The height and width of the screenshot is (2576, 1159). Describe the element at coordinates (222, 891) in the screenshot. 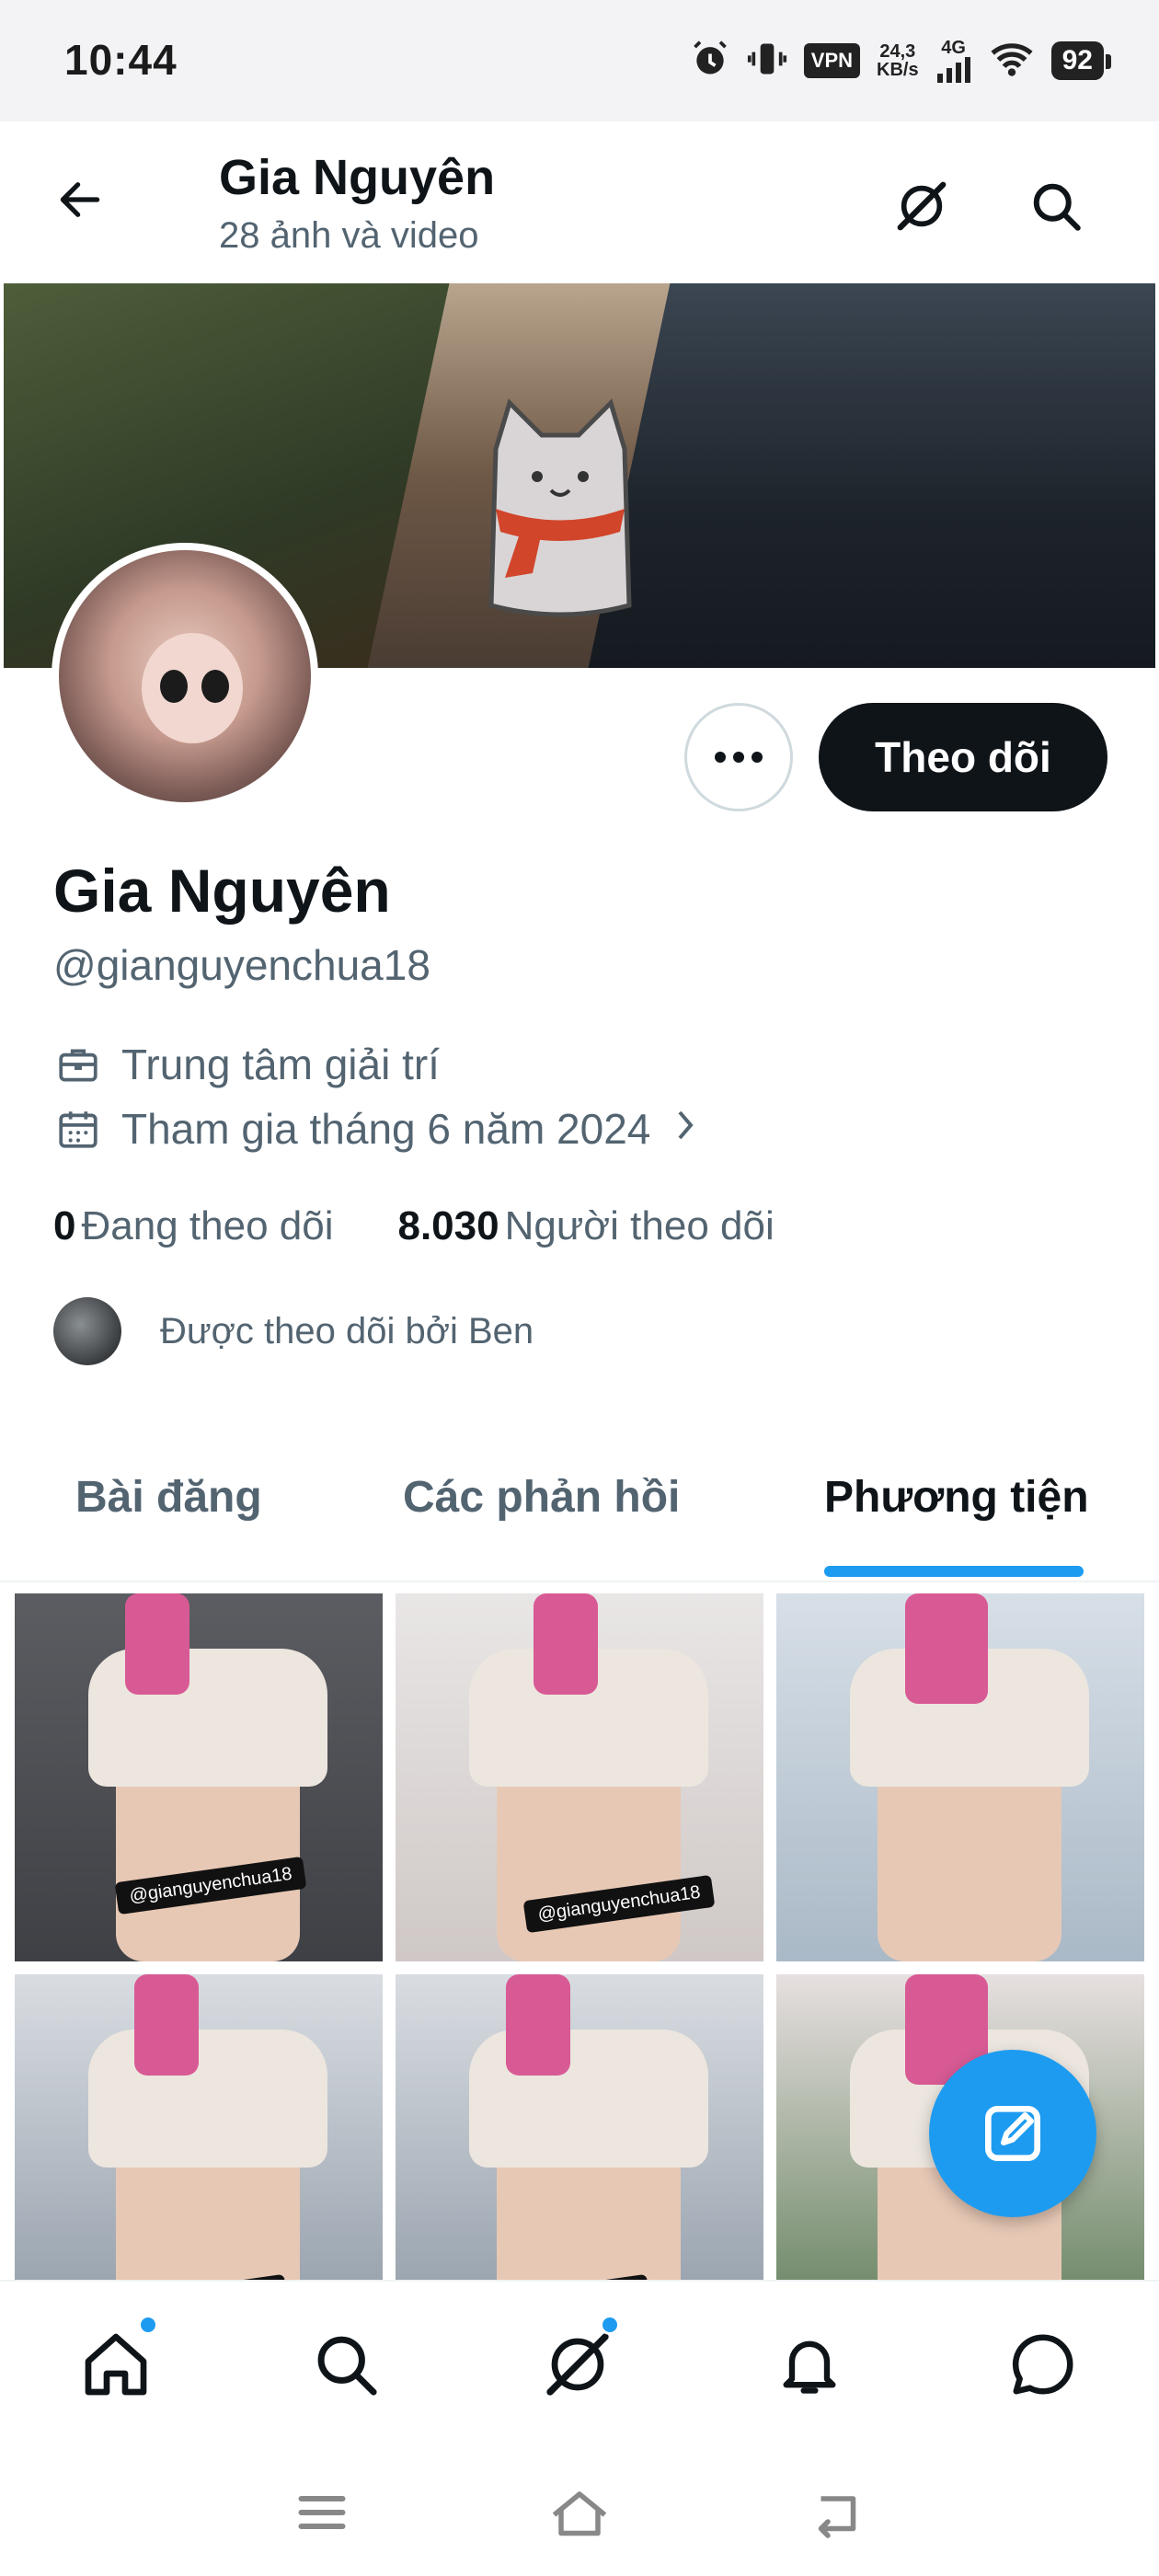

I see `profile-name: Gia Nguyên` at that location.